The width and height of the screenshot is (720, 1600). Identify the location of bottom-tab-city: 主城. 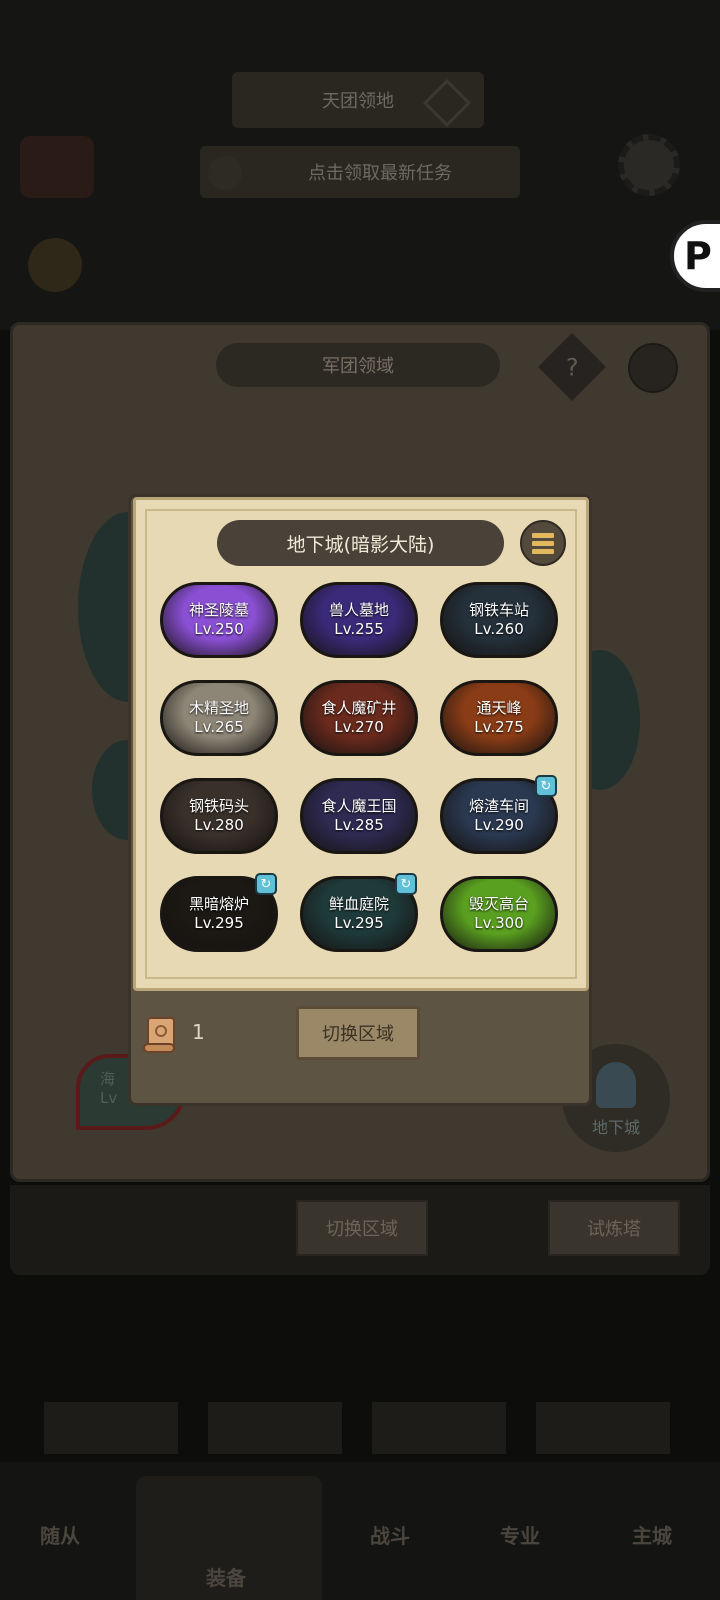
(652, 1534).